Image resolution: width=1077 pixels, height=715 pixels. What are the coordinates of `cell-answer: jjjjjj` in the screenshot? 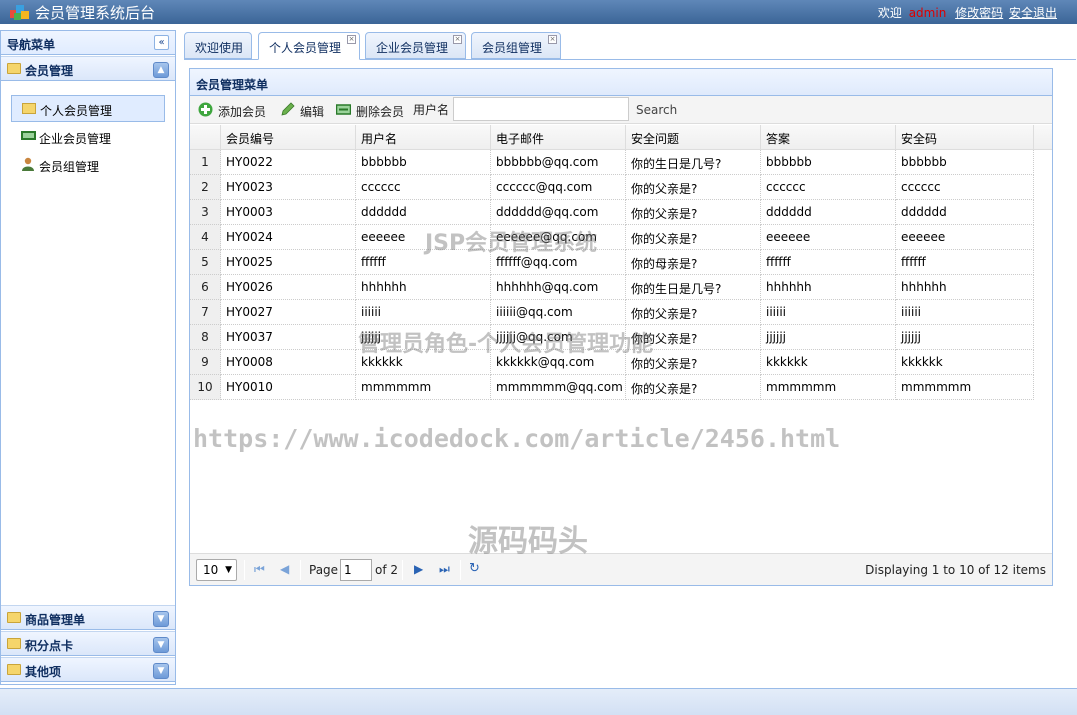 It's located at (828, 337).